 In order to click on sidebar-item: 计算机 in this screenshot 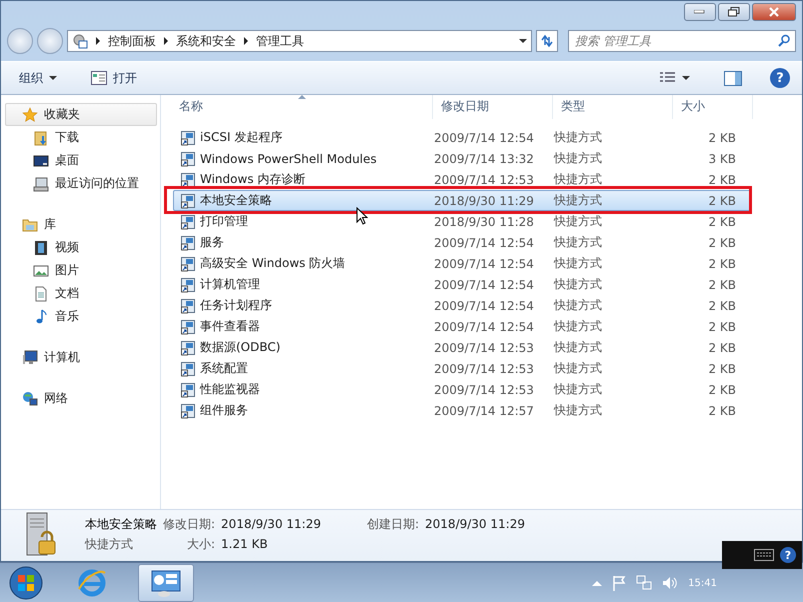, I will do `click(81, 357)`.